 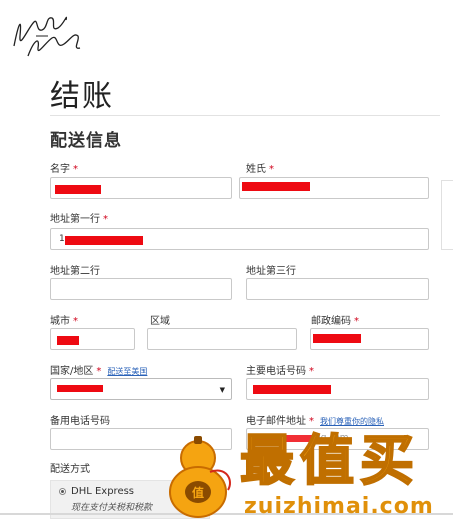 What do you see at coordinates (245, 115) in the screenshot?
I see `title-divider` at bounding box center [245, 115].